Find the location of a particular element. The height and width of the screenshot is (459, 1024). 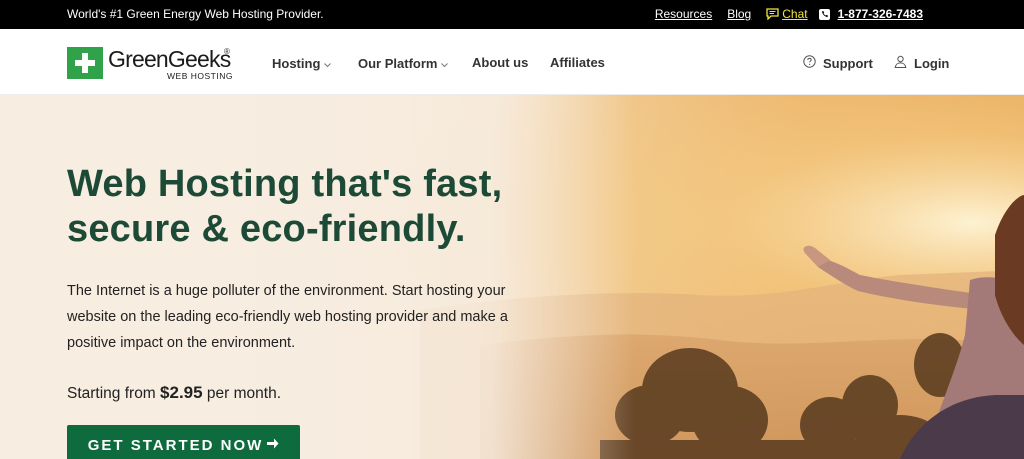

chat-link: Chat is located at coordinates (787, 14).